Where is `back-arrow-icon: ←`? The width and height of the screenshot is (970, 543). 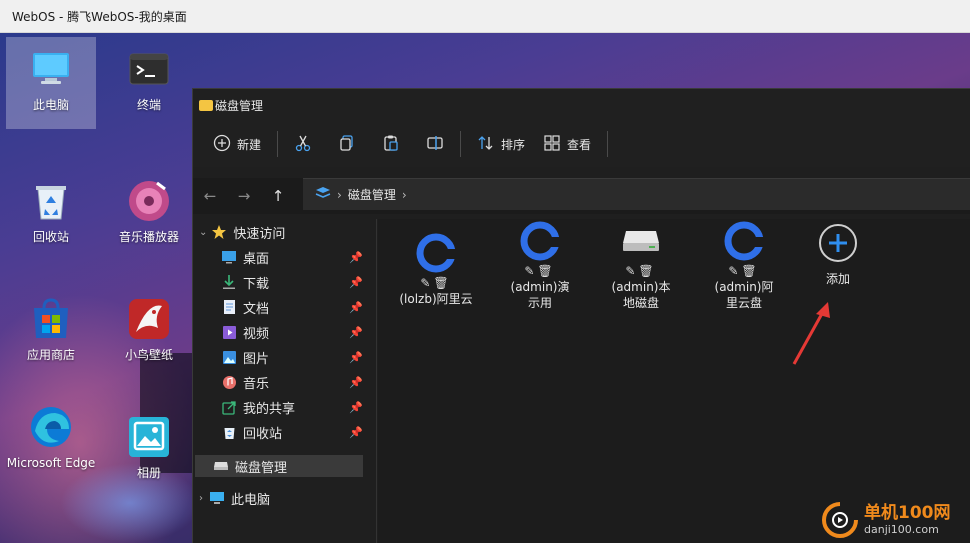
back-arrow-icon: ← is located at coordinates (210, 196).